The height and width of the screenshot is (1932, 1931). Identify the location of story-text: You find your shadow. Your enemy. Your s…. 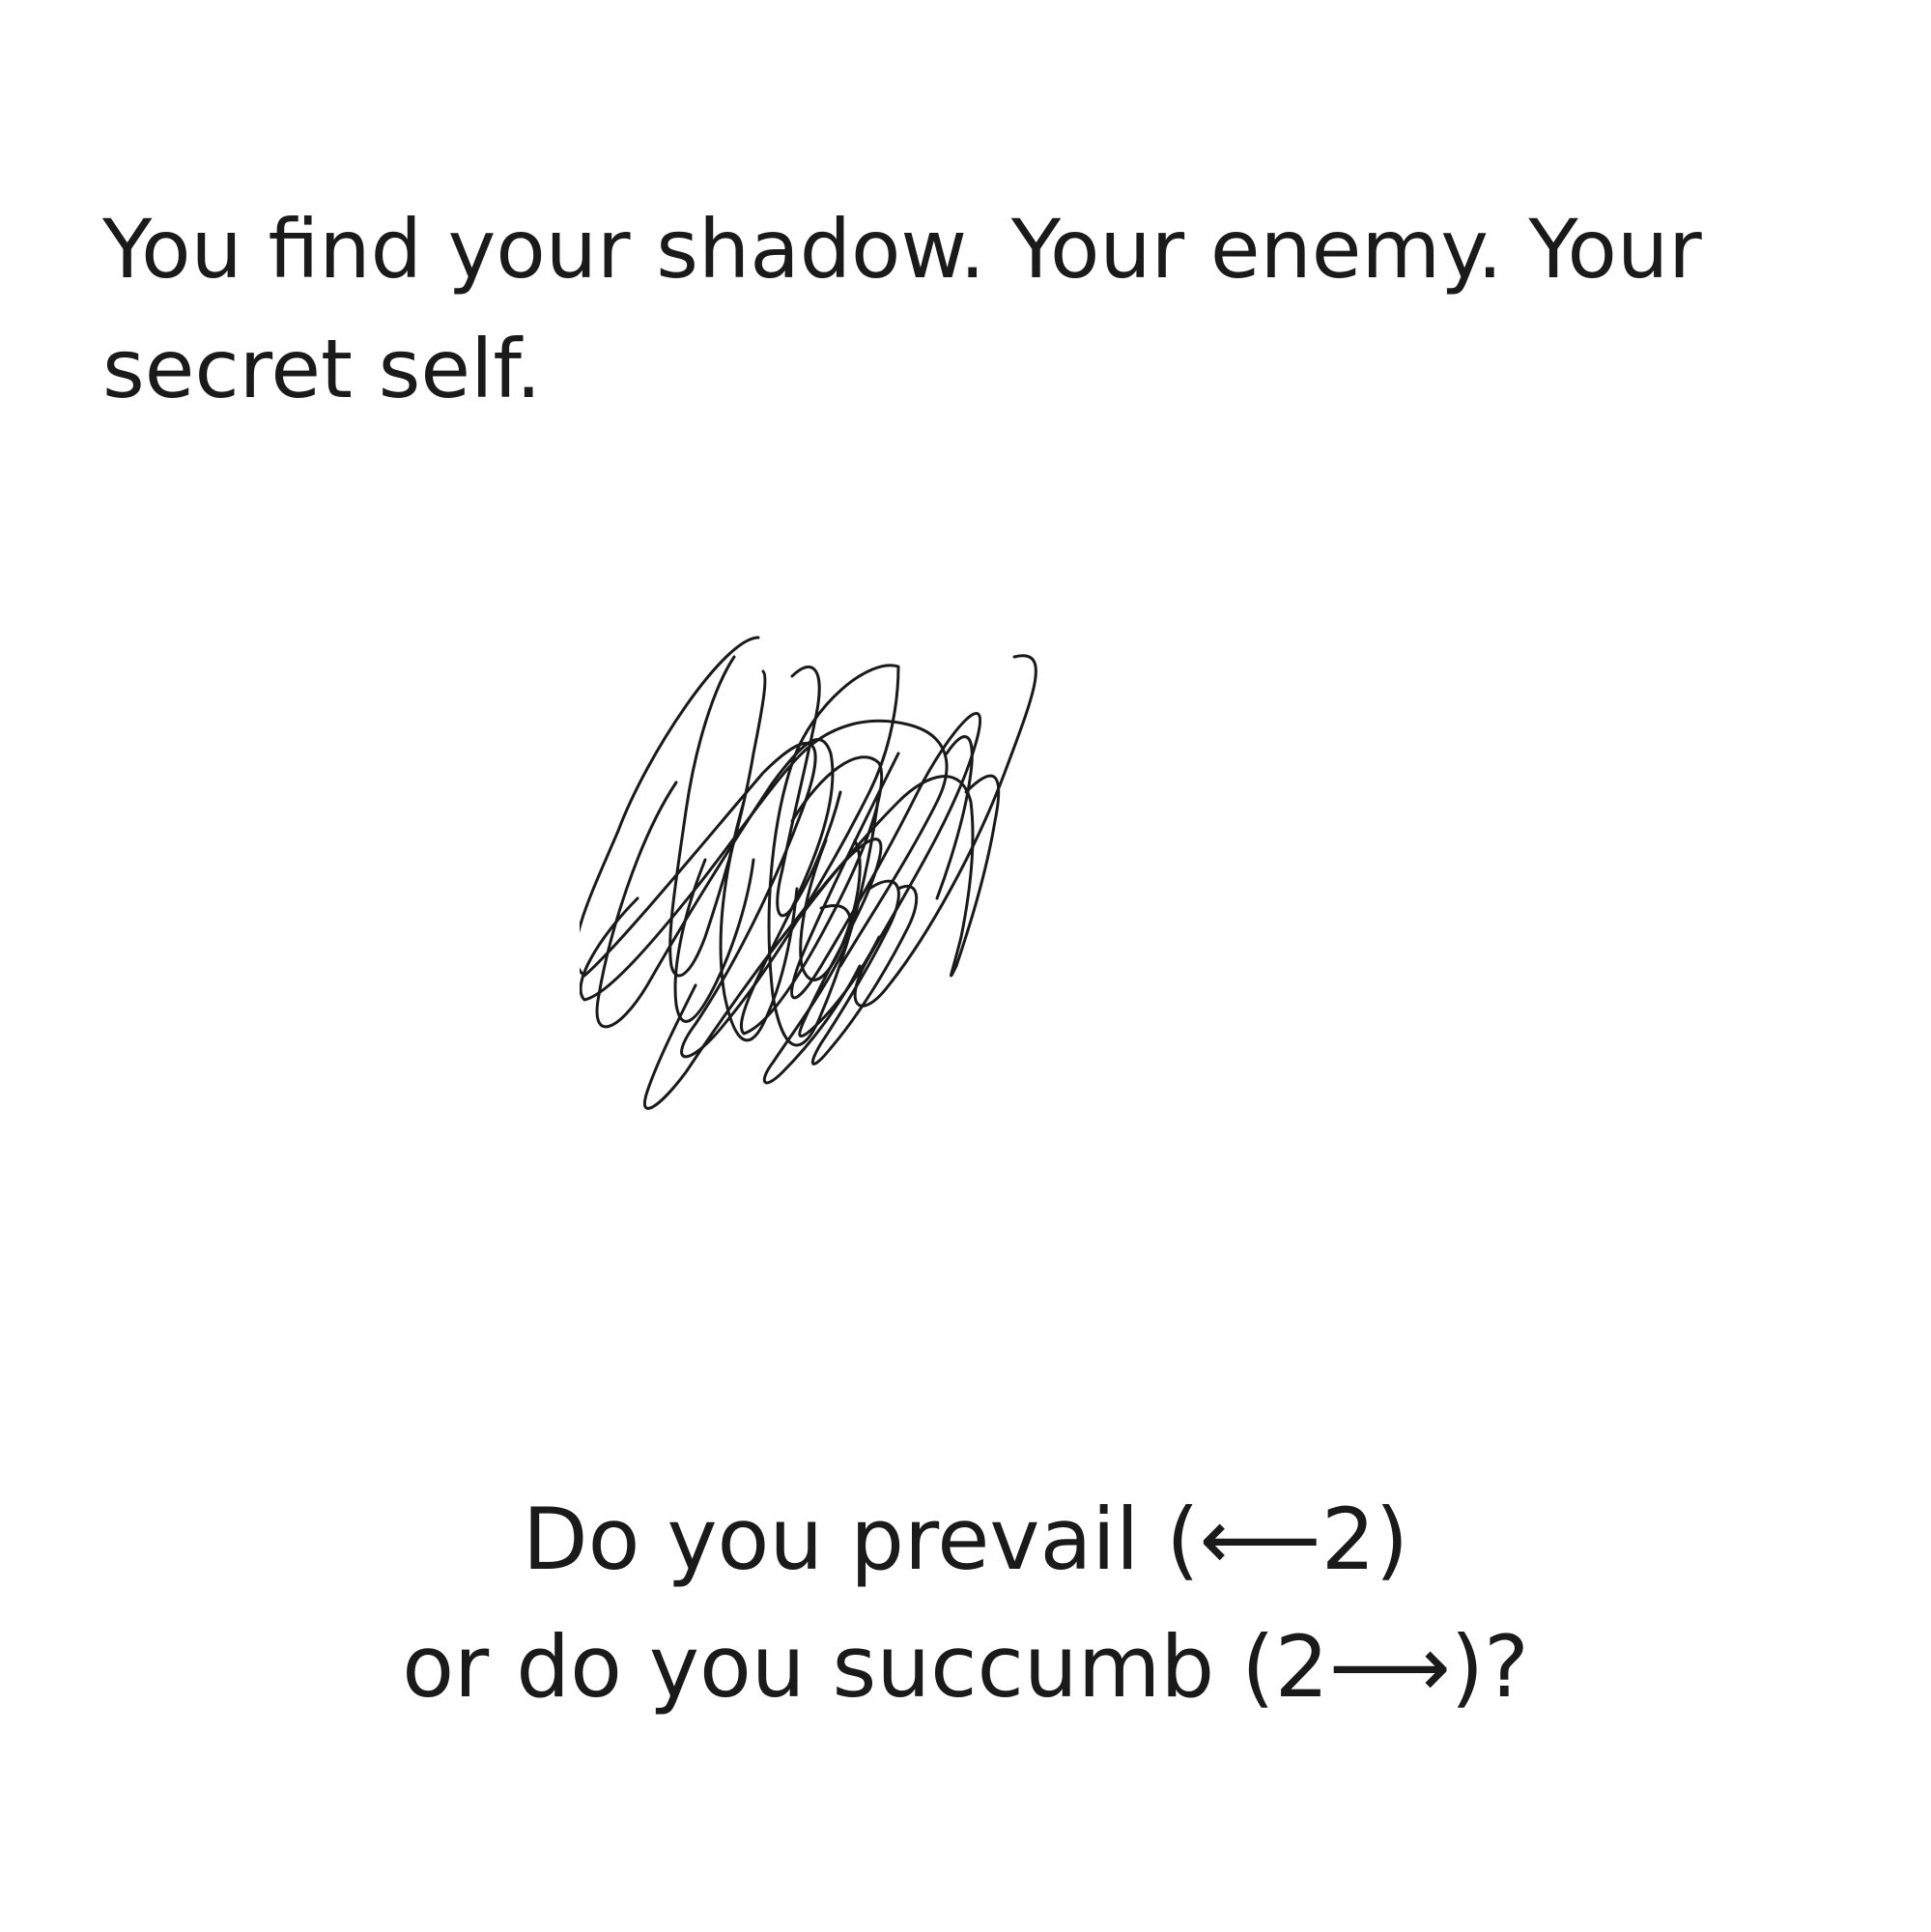
(902, 309).